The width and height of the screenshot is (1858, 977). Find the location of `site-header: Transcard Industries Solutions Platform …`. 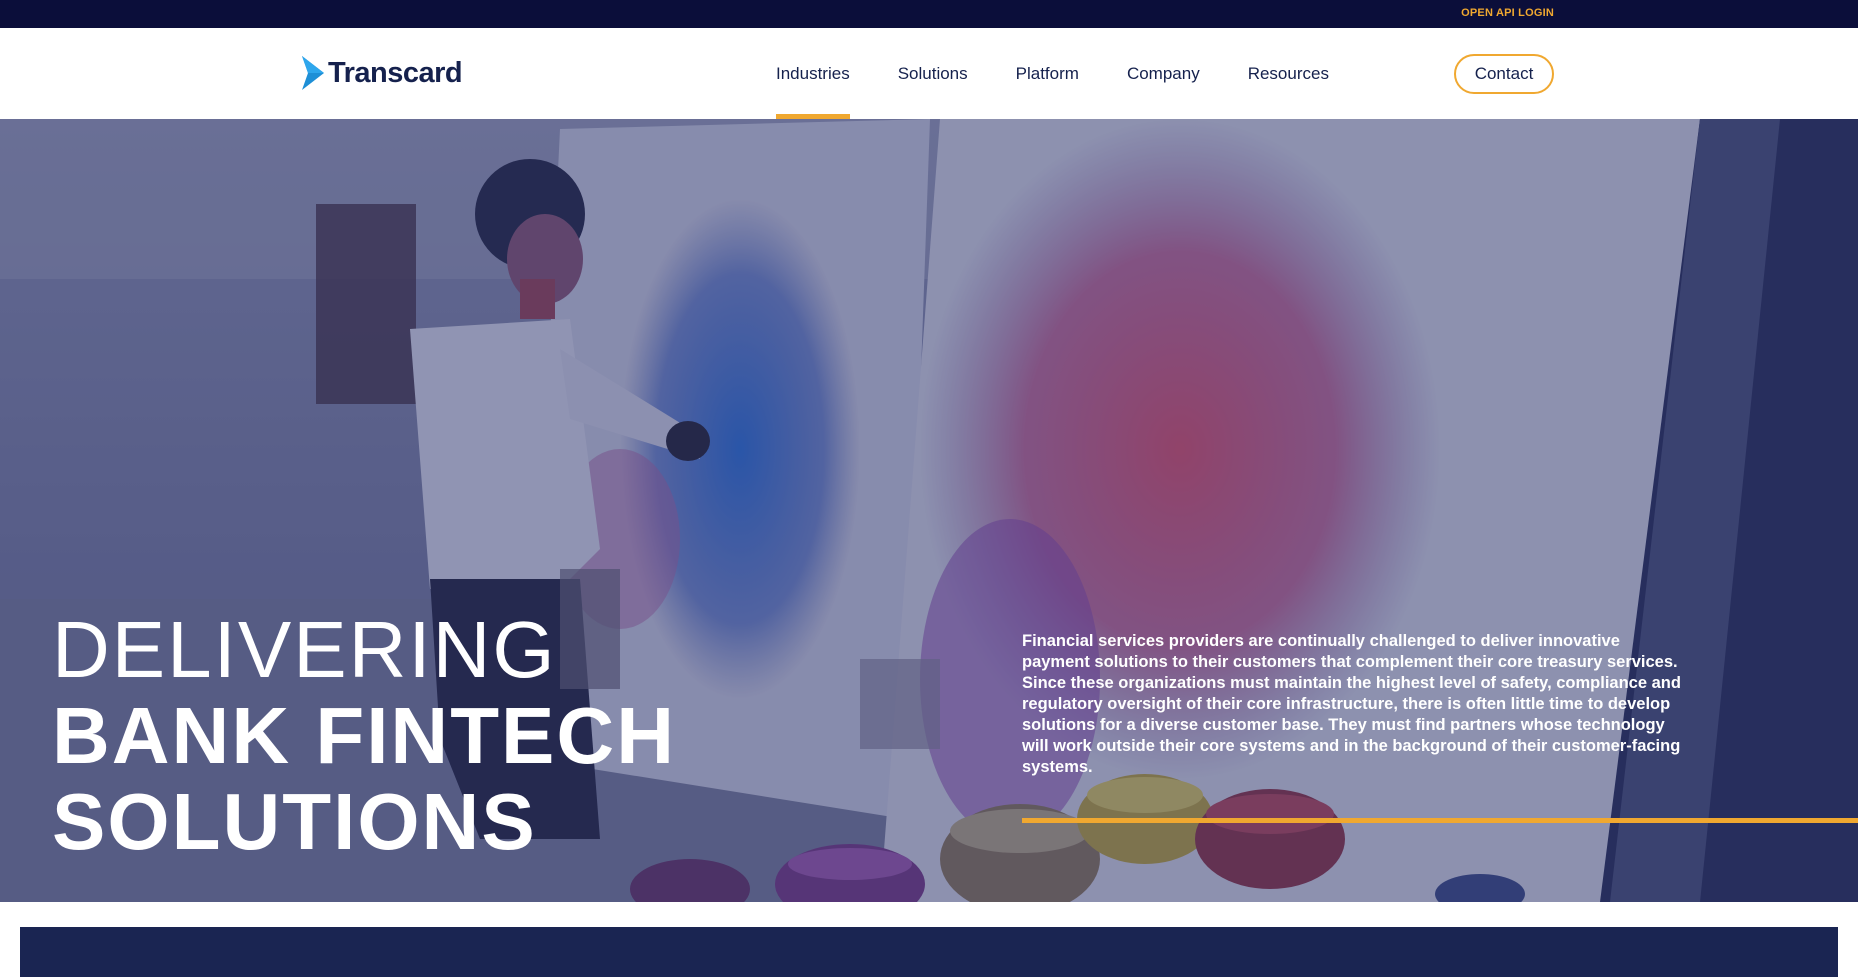

site-header: Transcard Industries Solutions Platform … is located at coordinates (929, 73).